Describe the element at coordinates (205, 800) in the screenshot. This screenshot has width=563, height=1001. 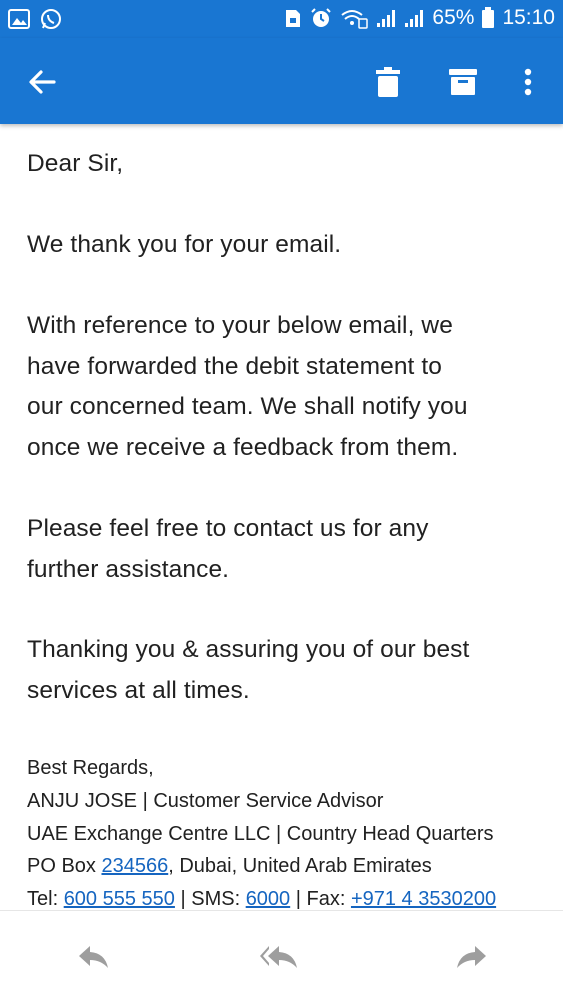
I see `signature-name-title: ANJU JOSE | Customer Service Advisor` at that location.